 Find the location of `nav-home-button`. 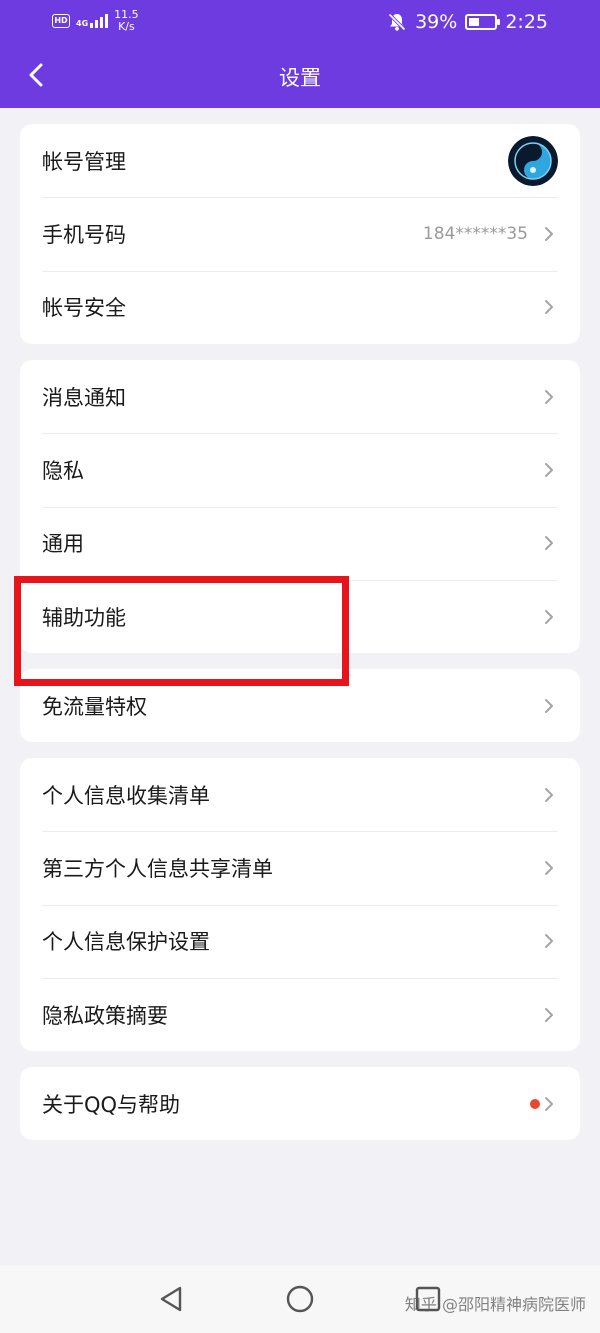

nav-home-button is located at coordinates (300, 1299).